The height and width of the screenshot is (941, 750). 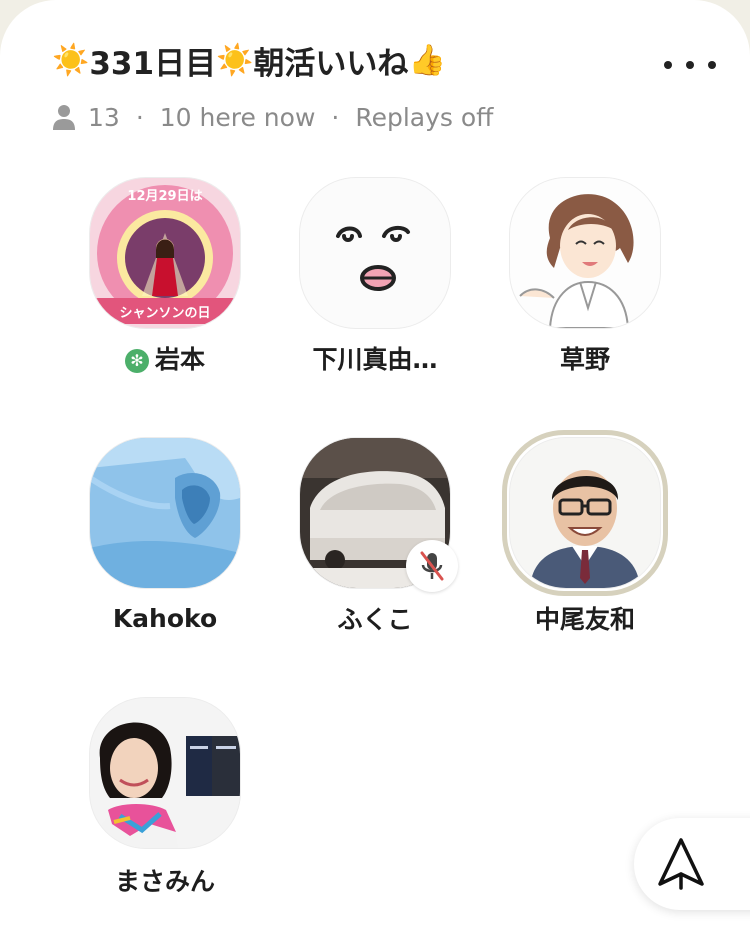 I want to click on man-portrait-photo-icon, so click(x=585, y=513).